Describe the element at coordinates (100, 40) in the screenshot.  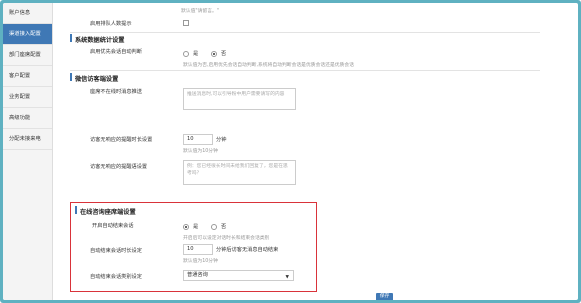
I see `stats-section-title: 系统数据统计设置` at that location.